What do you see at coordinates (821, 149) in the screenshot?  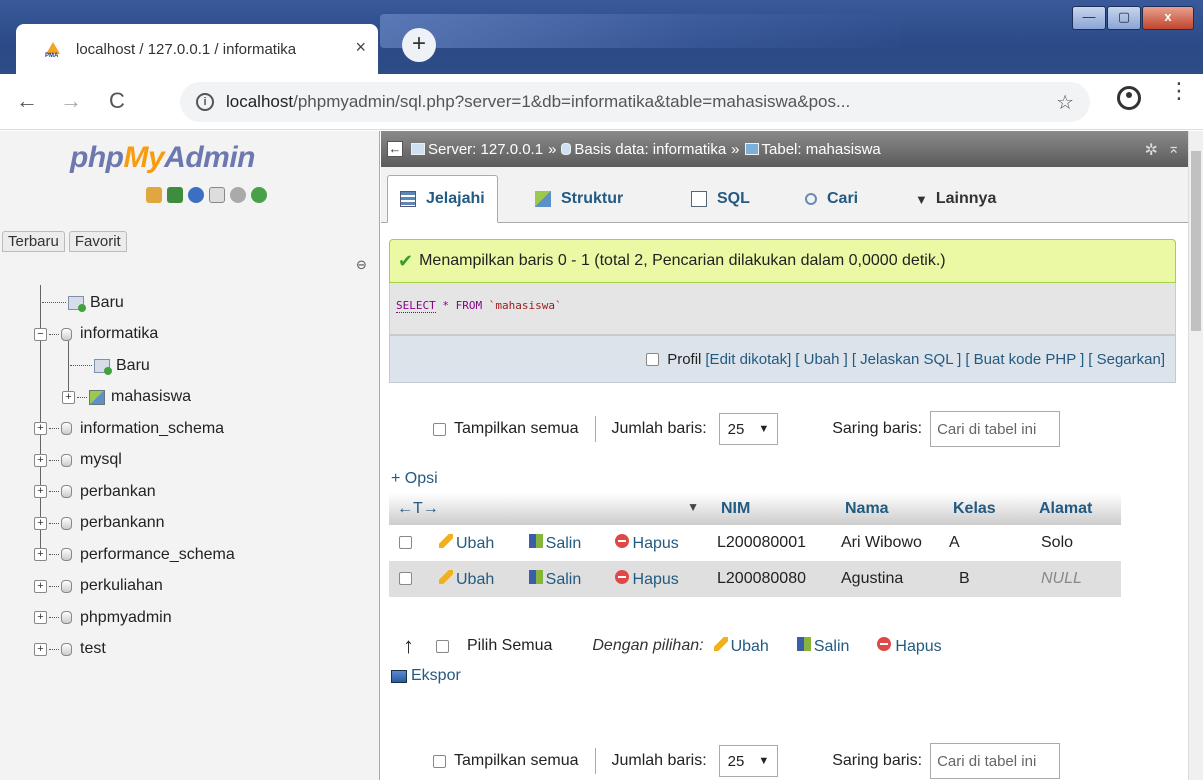 I see `breadcrumb-table: Tabel: mahasiswa` at bounding box center [821, 149].